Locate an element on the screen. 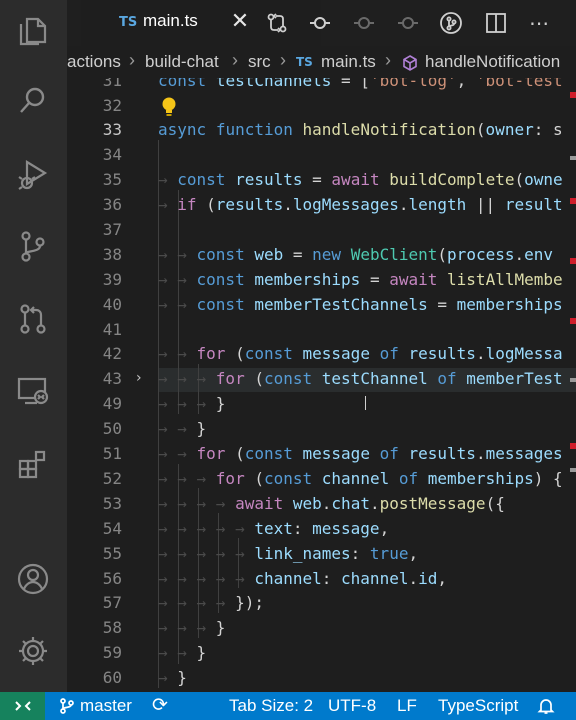  method-symbol-icon is located at coordinates (410, 63).